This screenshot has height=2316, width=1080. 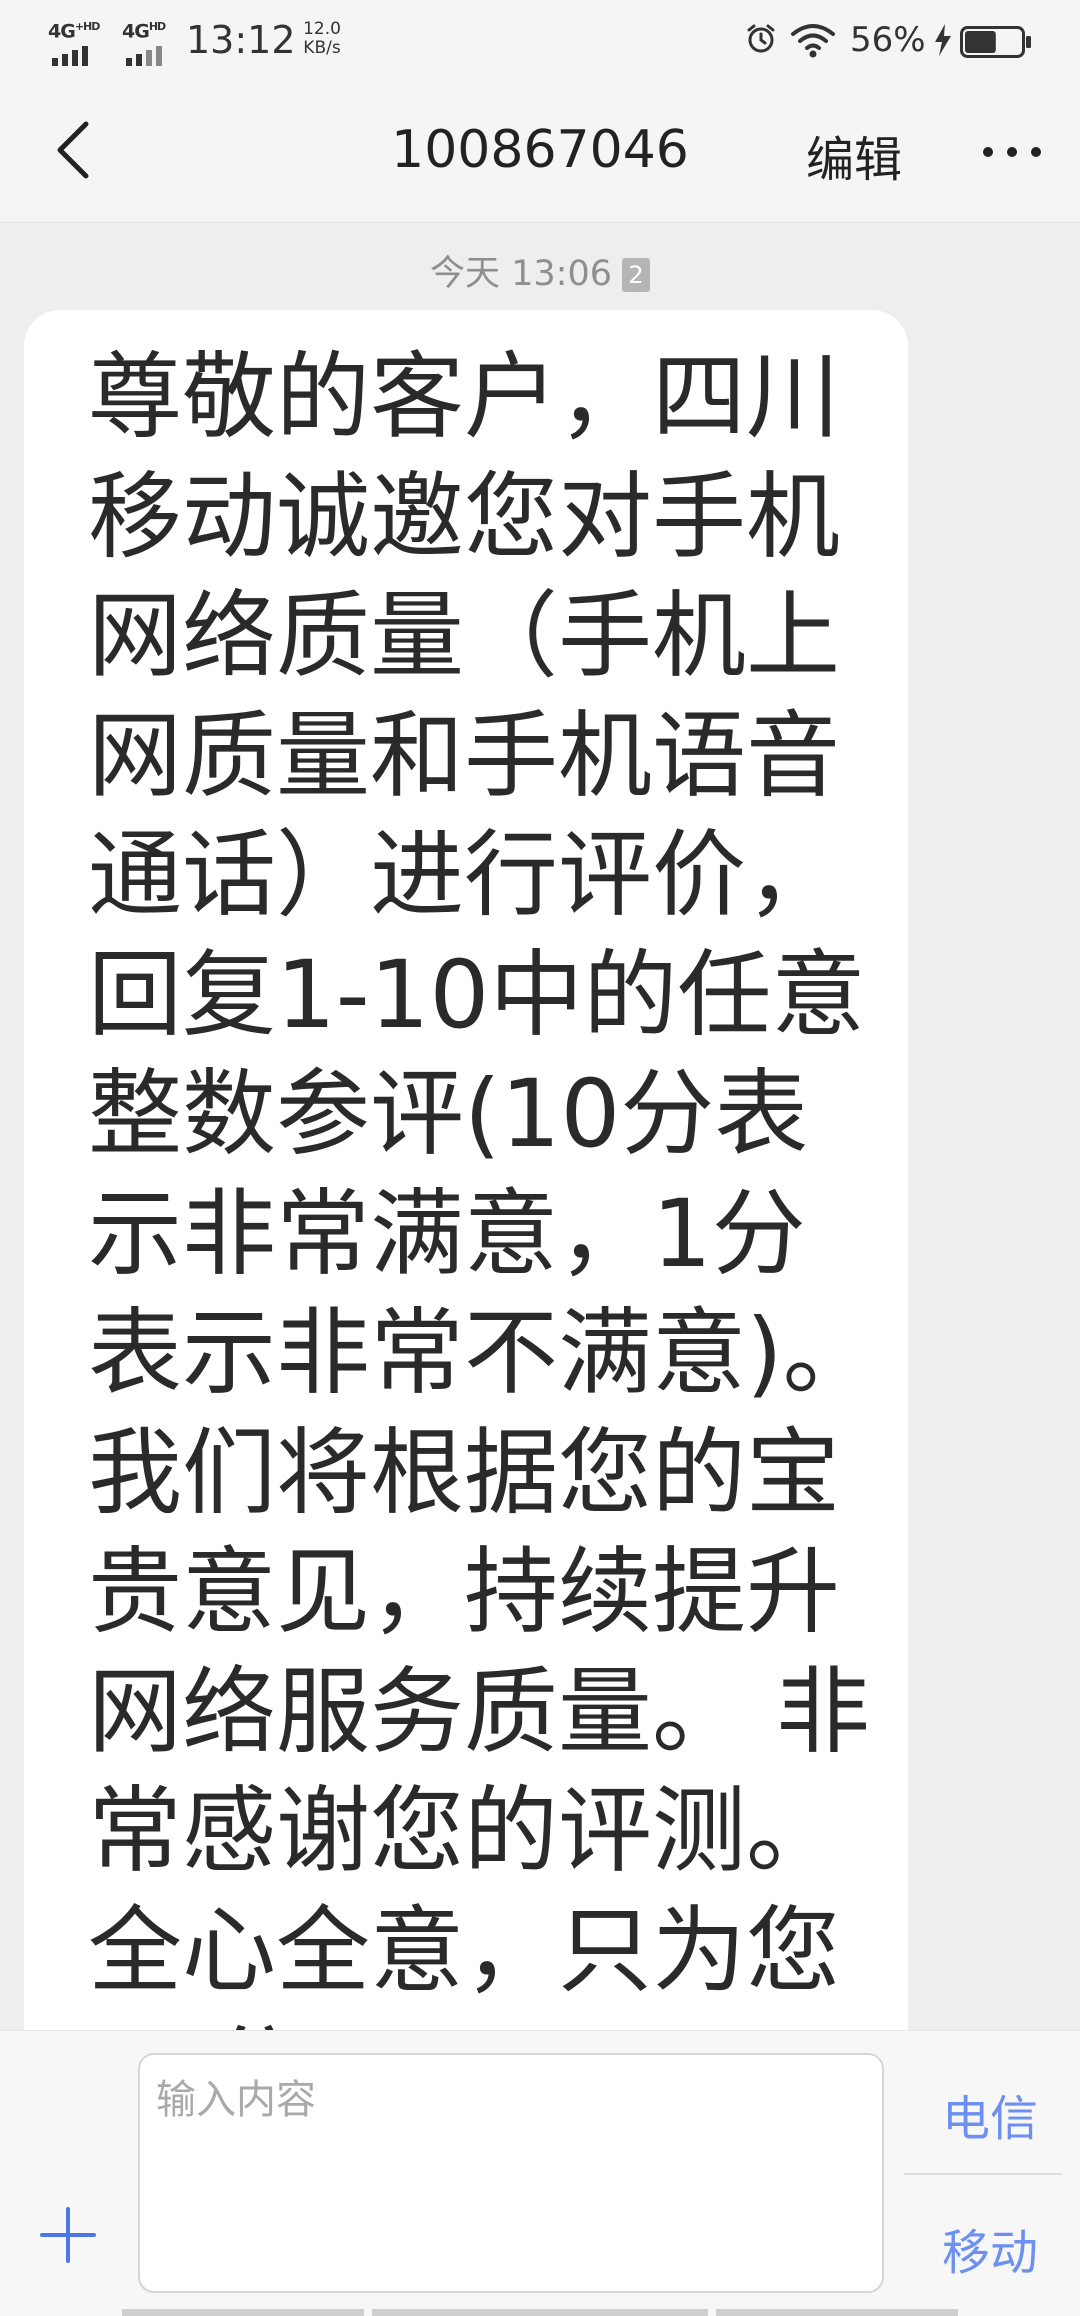 I want to click on battery-percent: 56%, so click(x=888, y=40).